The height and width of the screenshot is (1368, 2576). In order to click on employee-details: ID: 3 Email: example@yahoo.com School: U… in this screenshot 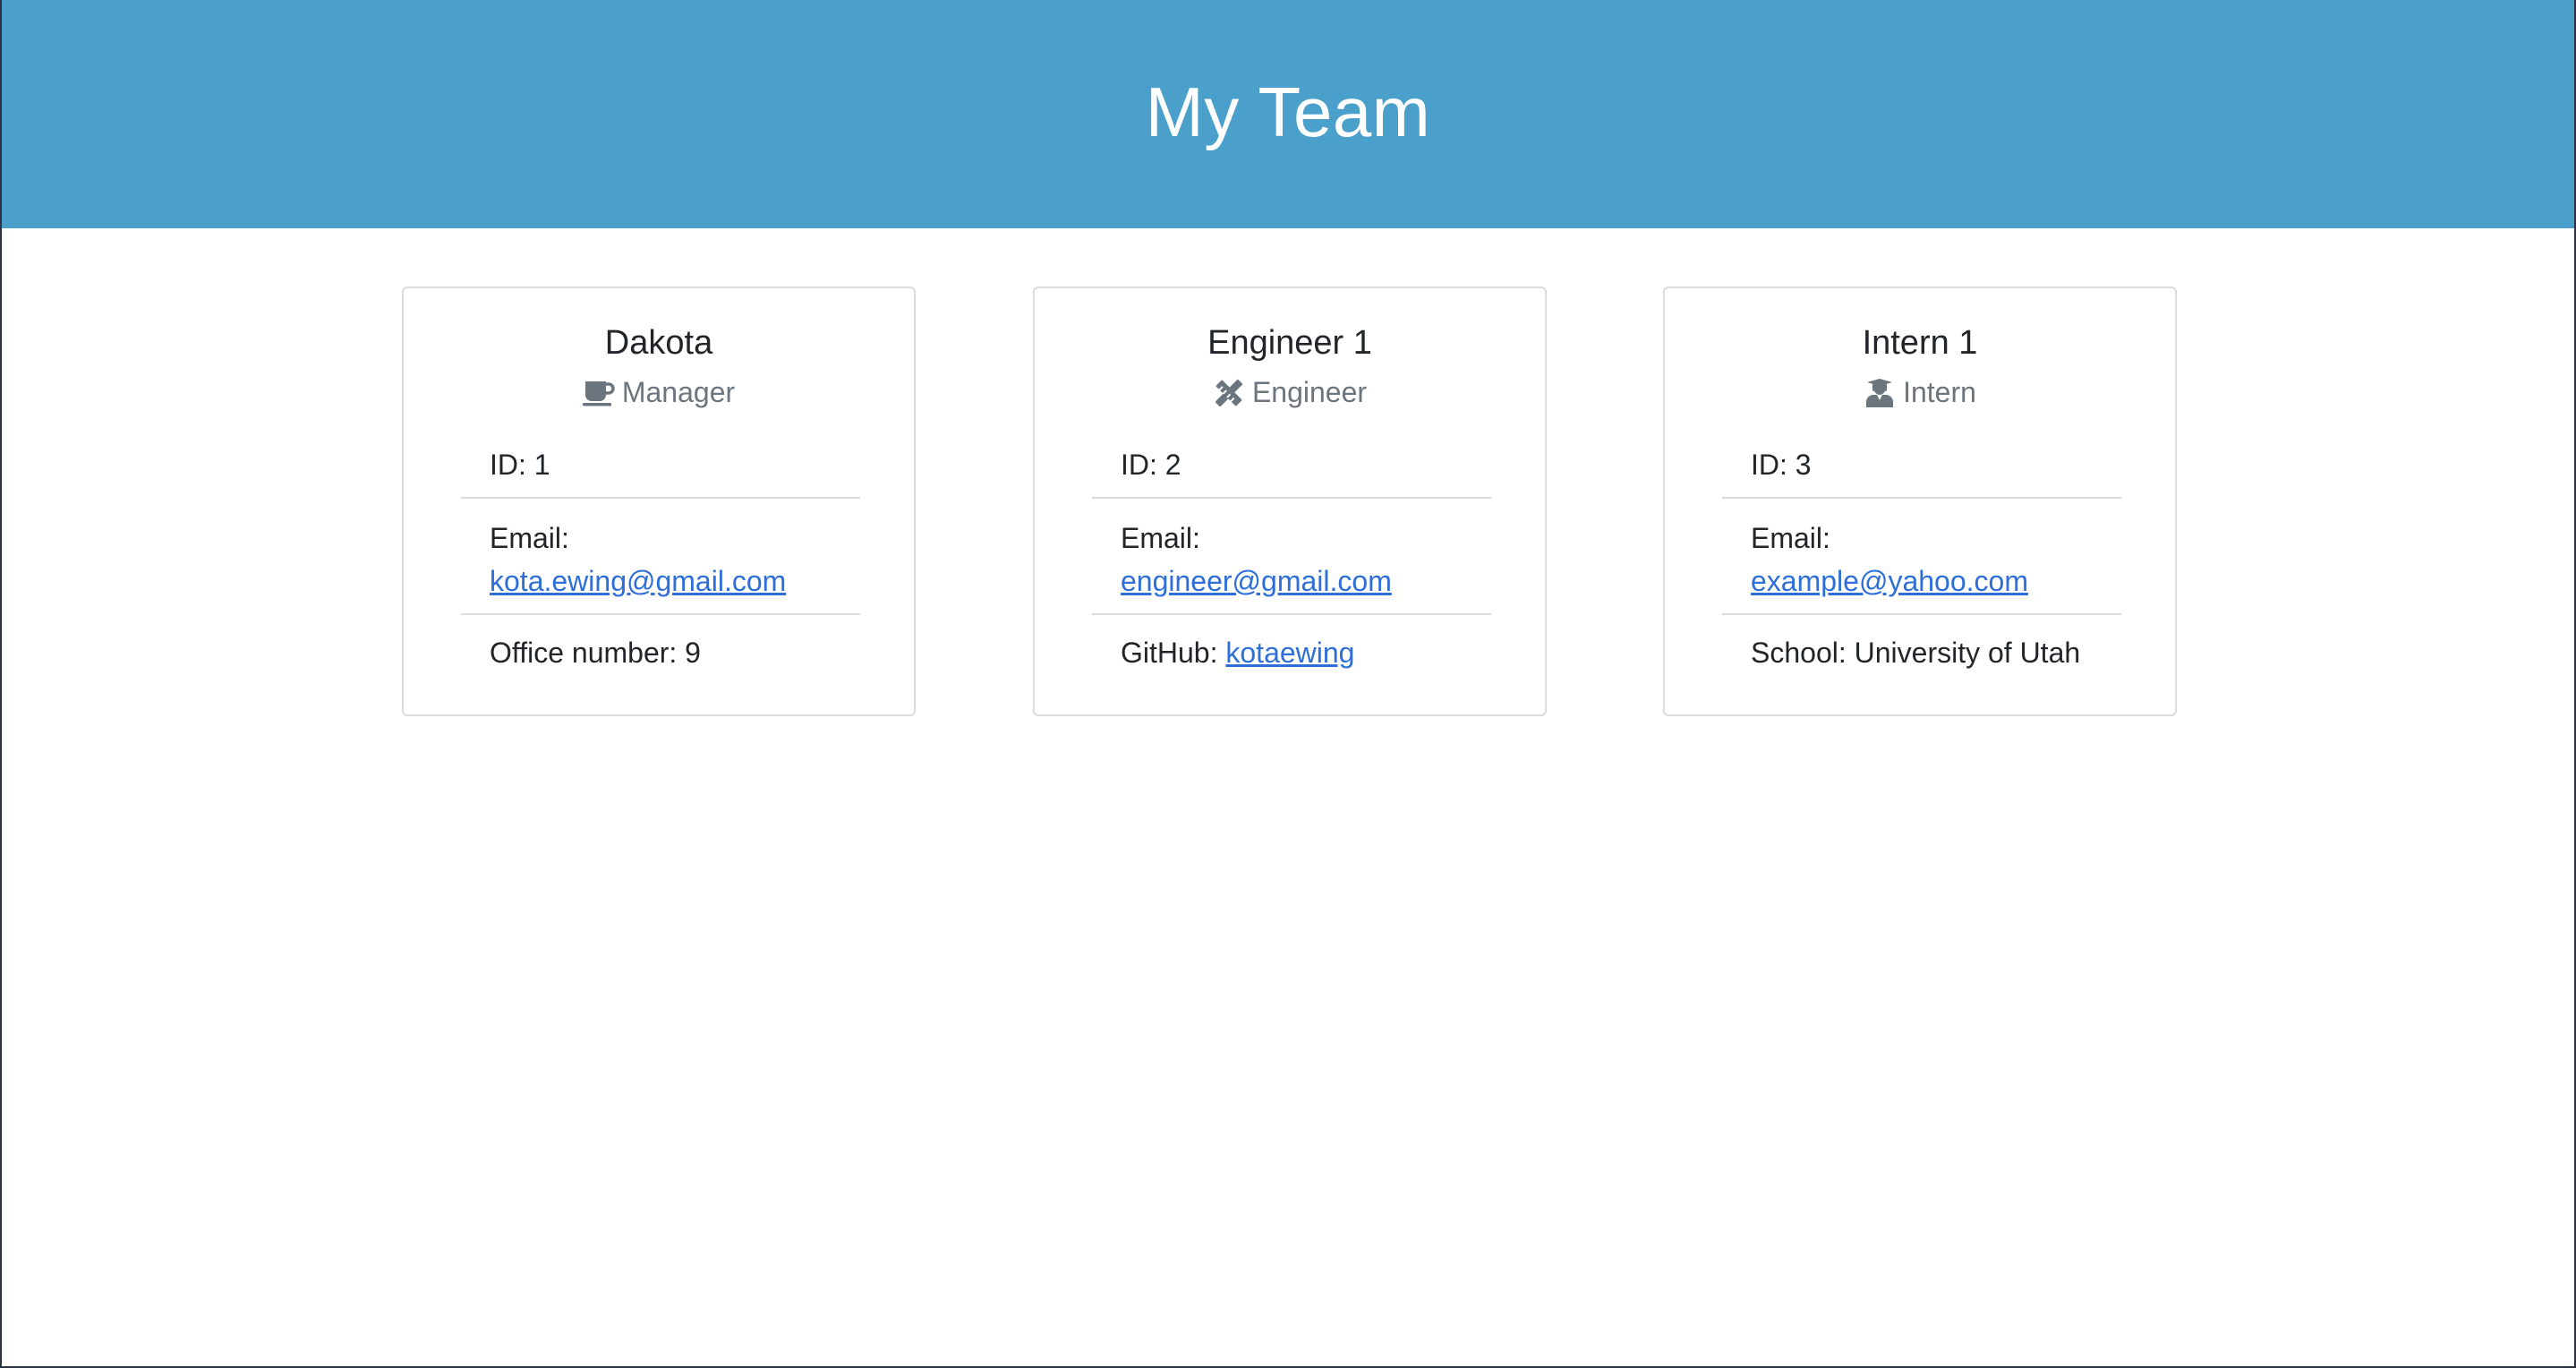, I will do `click(1921, 549)`.